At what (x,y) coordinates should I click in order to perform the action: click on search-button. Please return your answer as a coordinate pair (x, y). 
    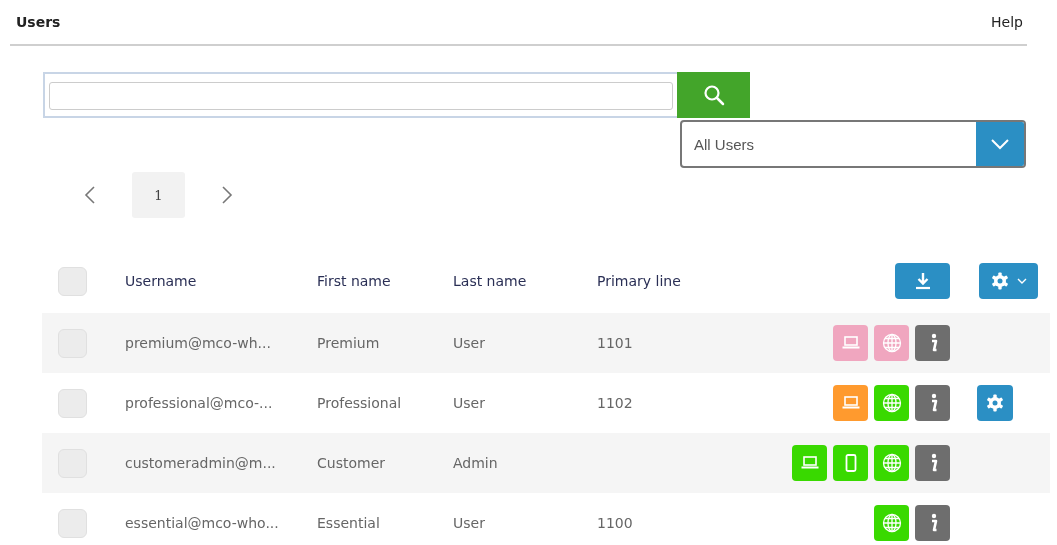
    Looking at the image, I should click on (713, 95).